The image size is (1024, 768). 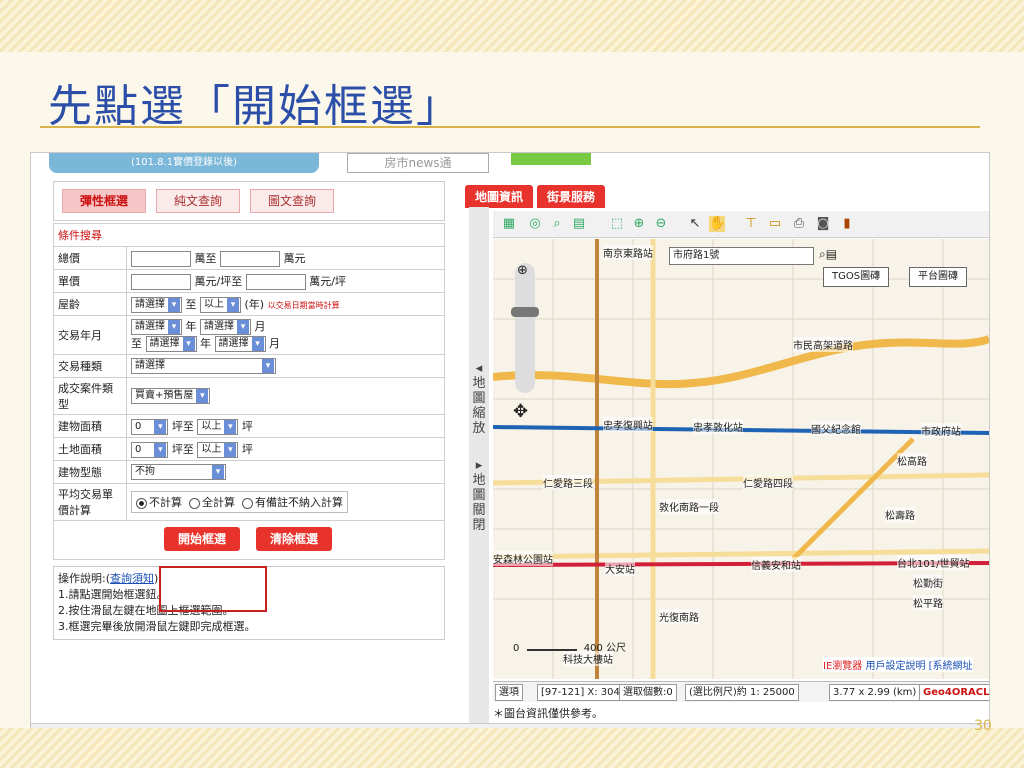 What do you see at coordinates (842, 666) in the screenshot?
I see `ie-browser-link: IE瀏覽器` at bounding box center [842, 666].